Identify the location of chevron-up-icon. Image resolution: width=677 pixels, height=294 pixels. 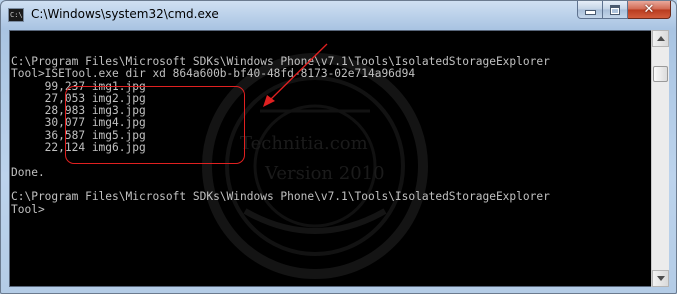
(660, 38).